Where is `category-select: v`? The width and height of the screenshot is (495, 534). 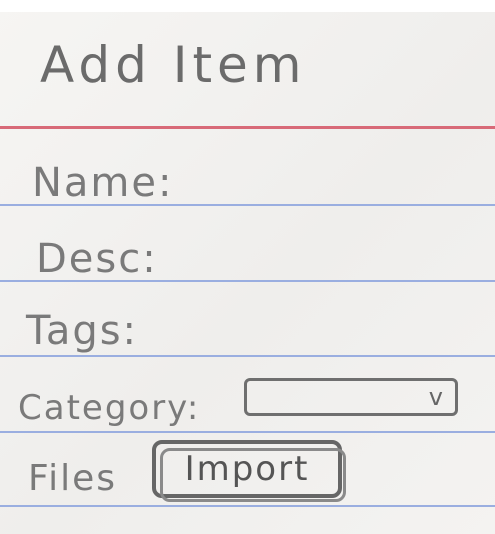 category-select: v is located at coordinates (351, 397).